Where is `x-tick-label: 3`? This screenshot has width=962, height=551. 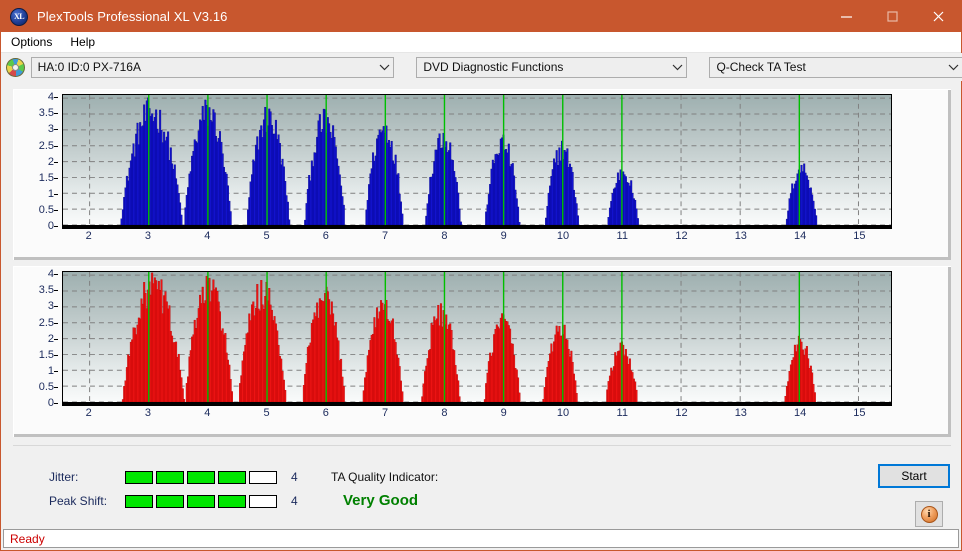 x-tick-label: 3 is located at coordinates (148, 236).